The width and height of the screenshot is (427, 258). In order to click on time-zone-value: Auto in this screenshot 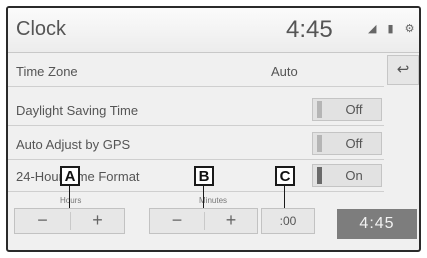, I will do `click(284, 71)`.